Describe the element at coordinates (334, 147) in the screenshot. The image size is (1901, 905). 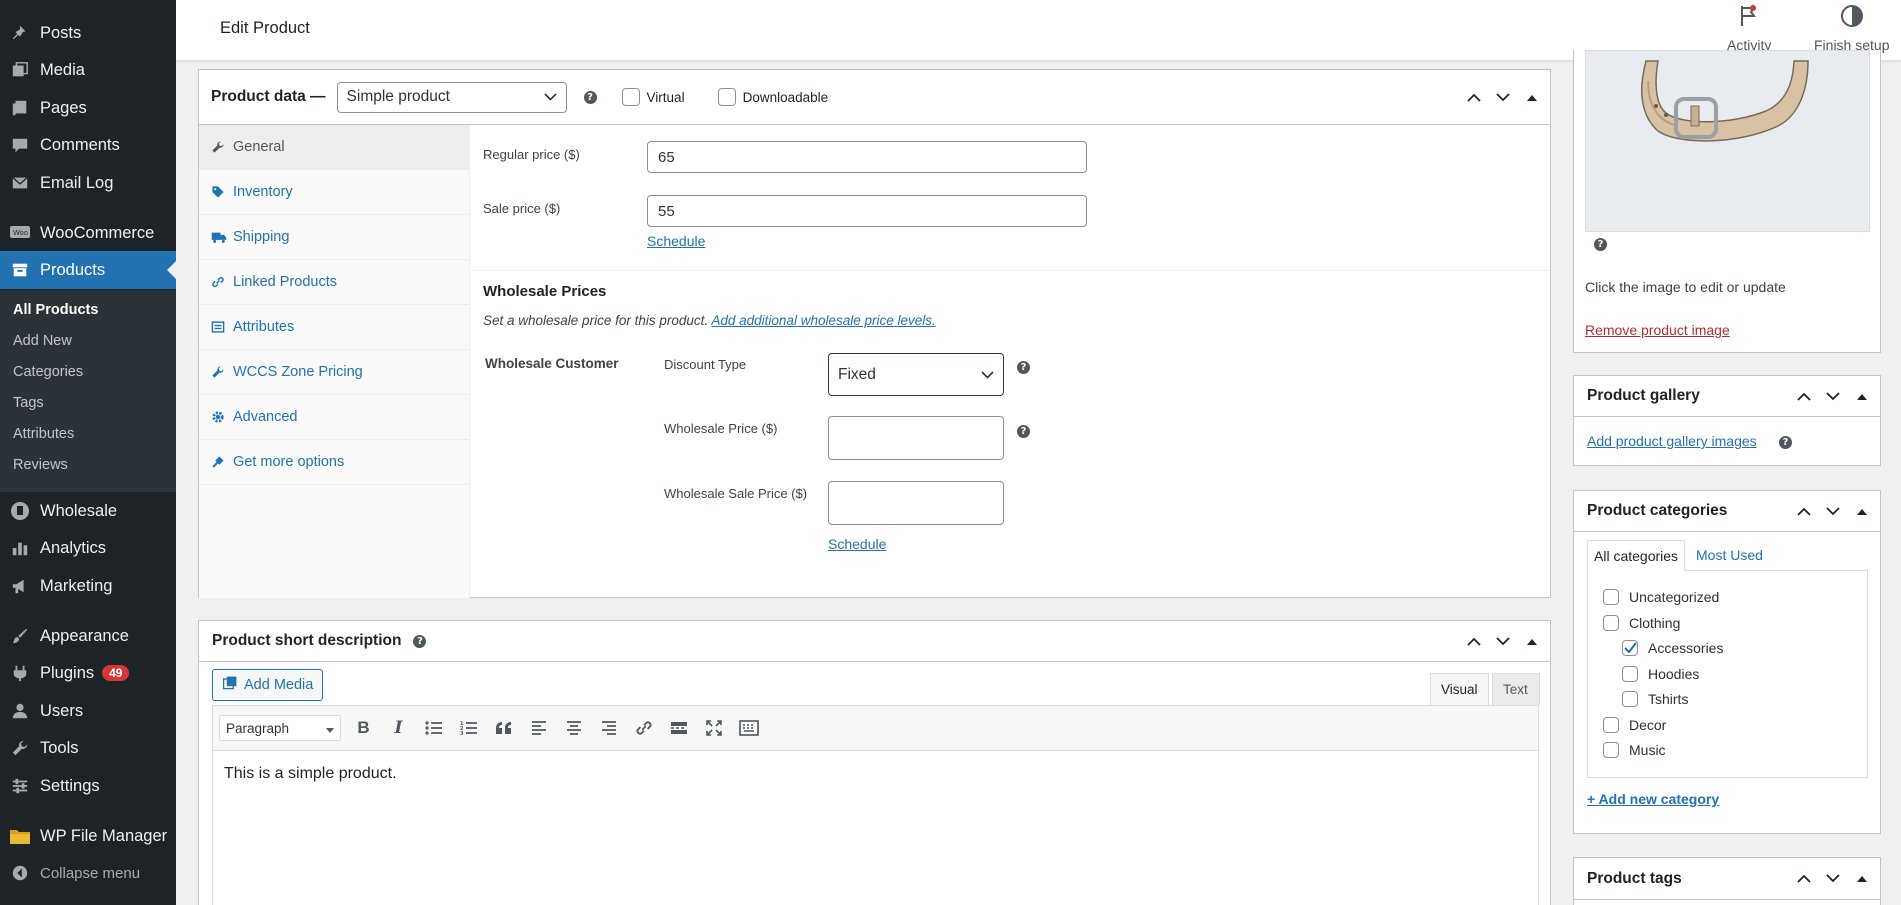
I see `tab-general: General` at that location.